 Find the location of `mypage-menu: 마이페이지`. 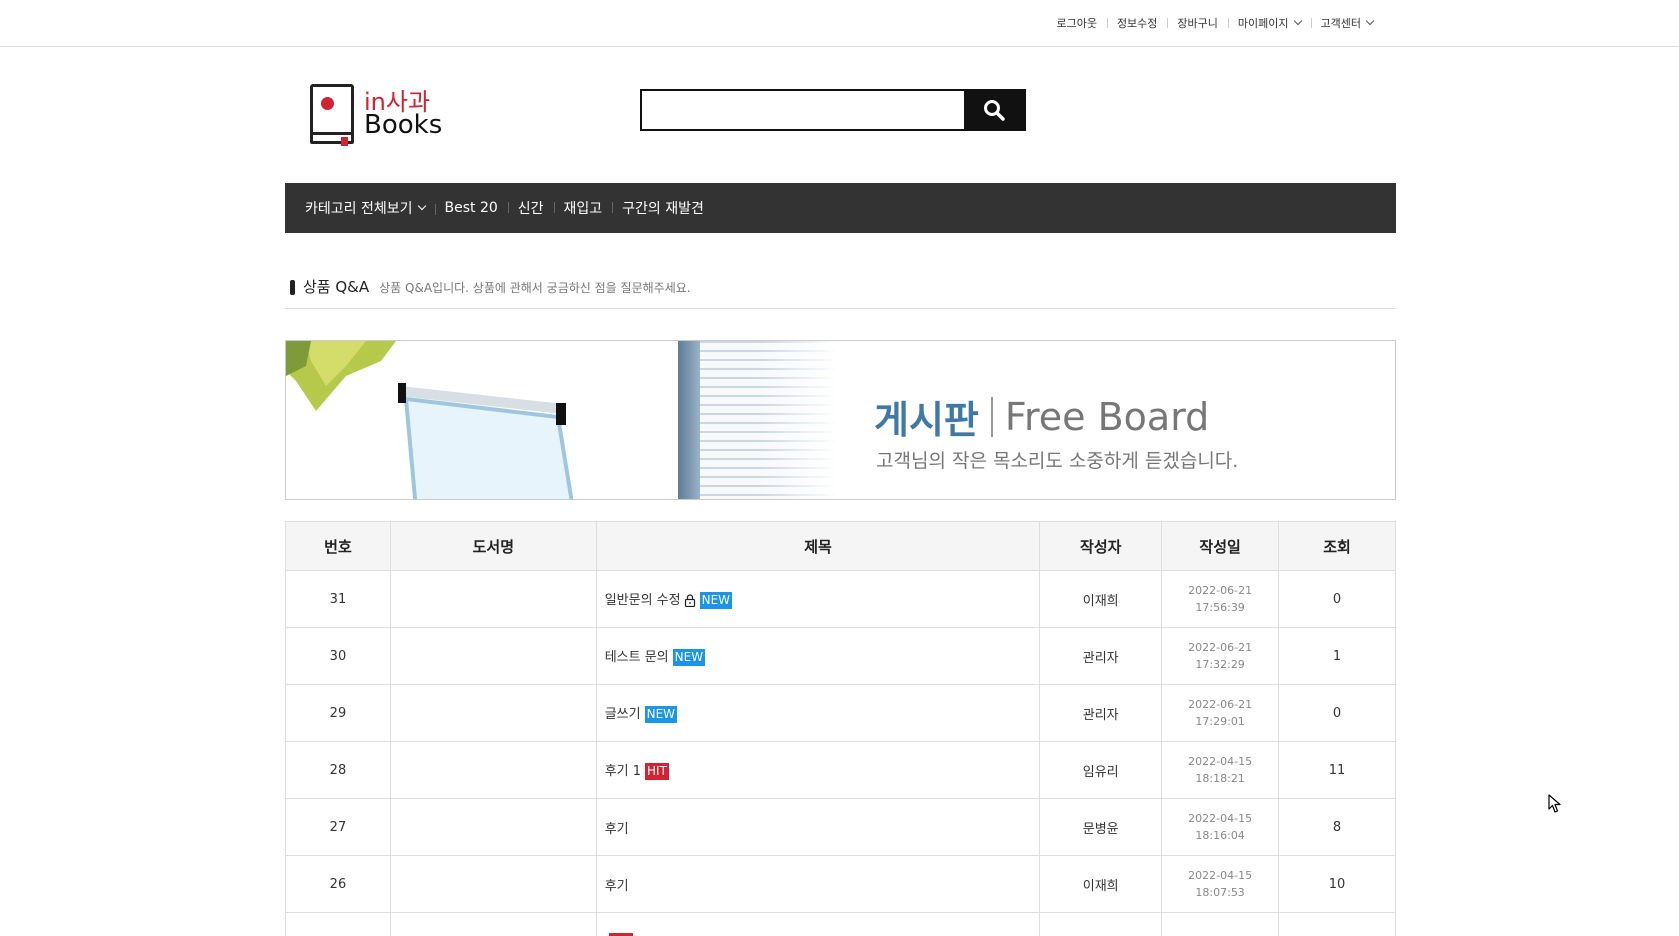

mypage-menu: 마이페이지 is located at coordinates (1269, 23).